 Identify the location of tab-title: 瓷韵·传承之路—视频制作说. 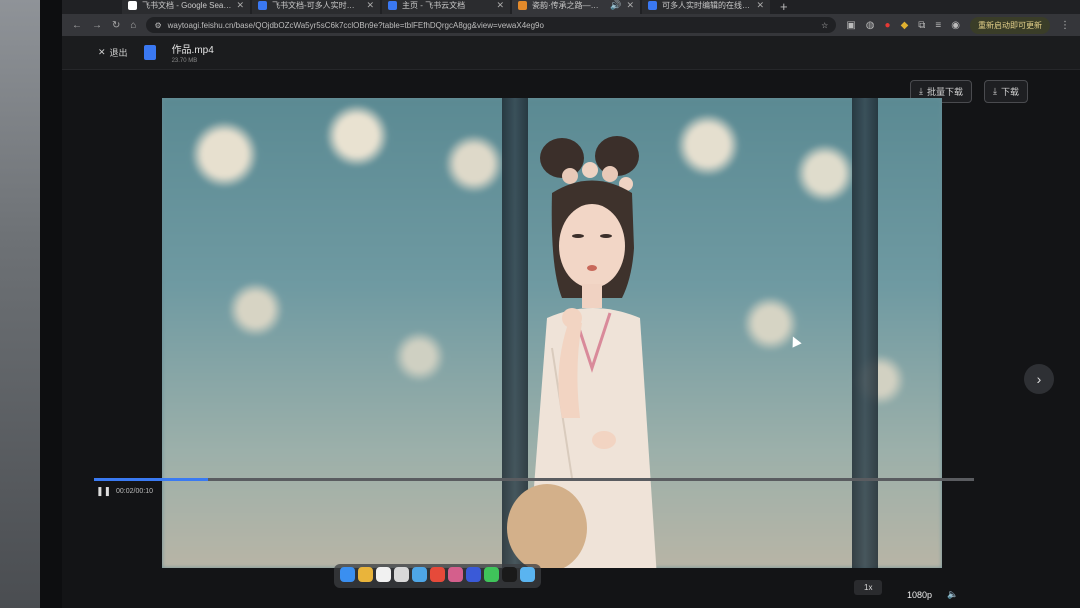
(568, 5).